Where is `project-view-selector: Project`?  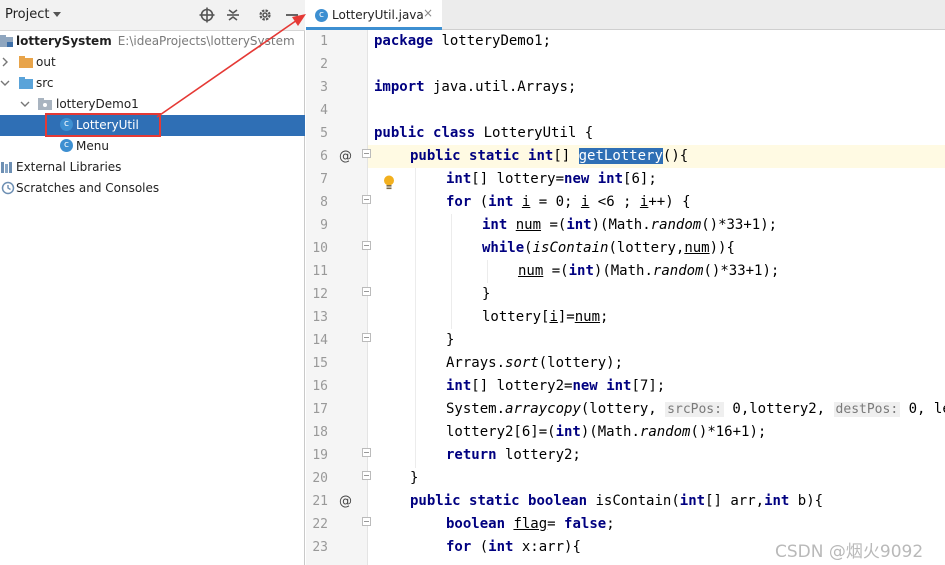 project-view-selector: Project is located at coordinates (27, 14).